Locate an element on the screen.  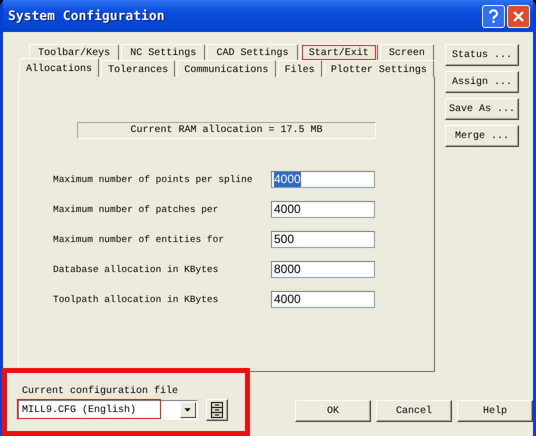
field-label: Maximum number of entities for is located at coordinates (139, 239).